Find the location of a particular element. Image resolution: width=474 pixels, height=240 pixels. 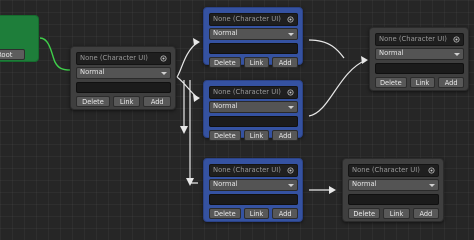

arrowhead-n6 is located at coordinates (332, 190).